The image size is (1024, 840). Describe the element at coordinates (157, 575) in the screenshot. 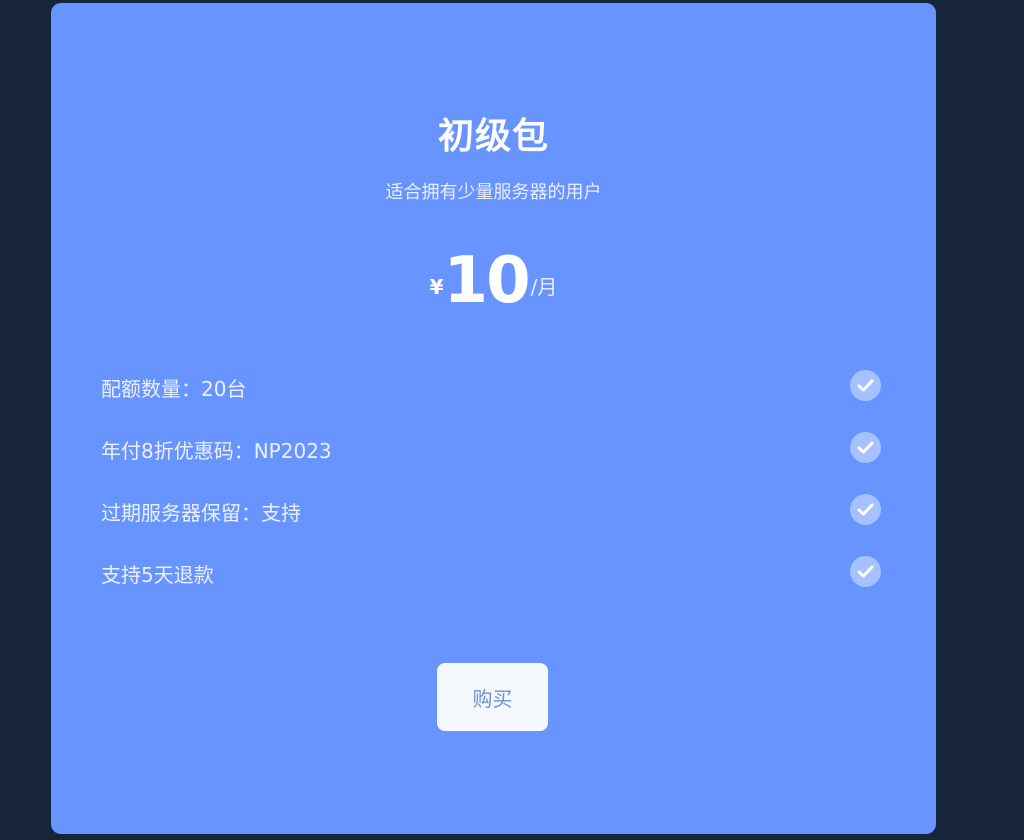

I see `feature-label: 支持5天退款` at that location.